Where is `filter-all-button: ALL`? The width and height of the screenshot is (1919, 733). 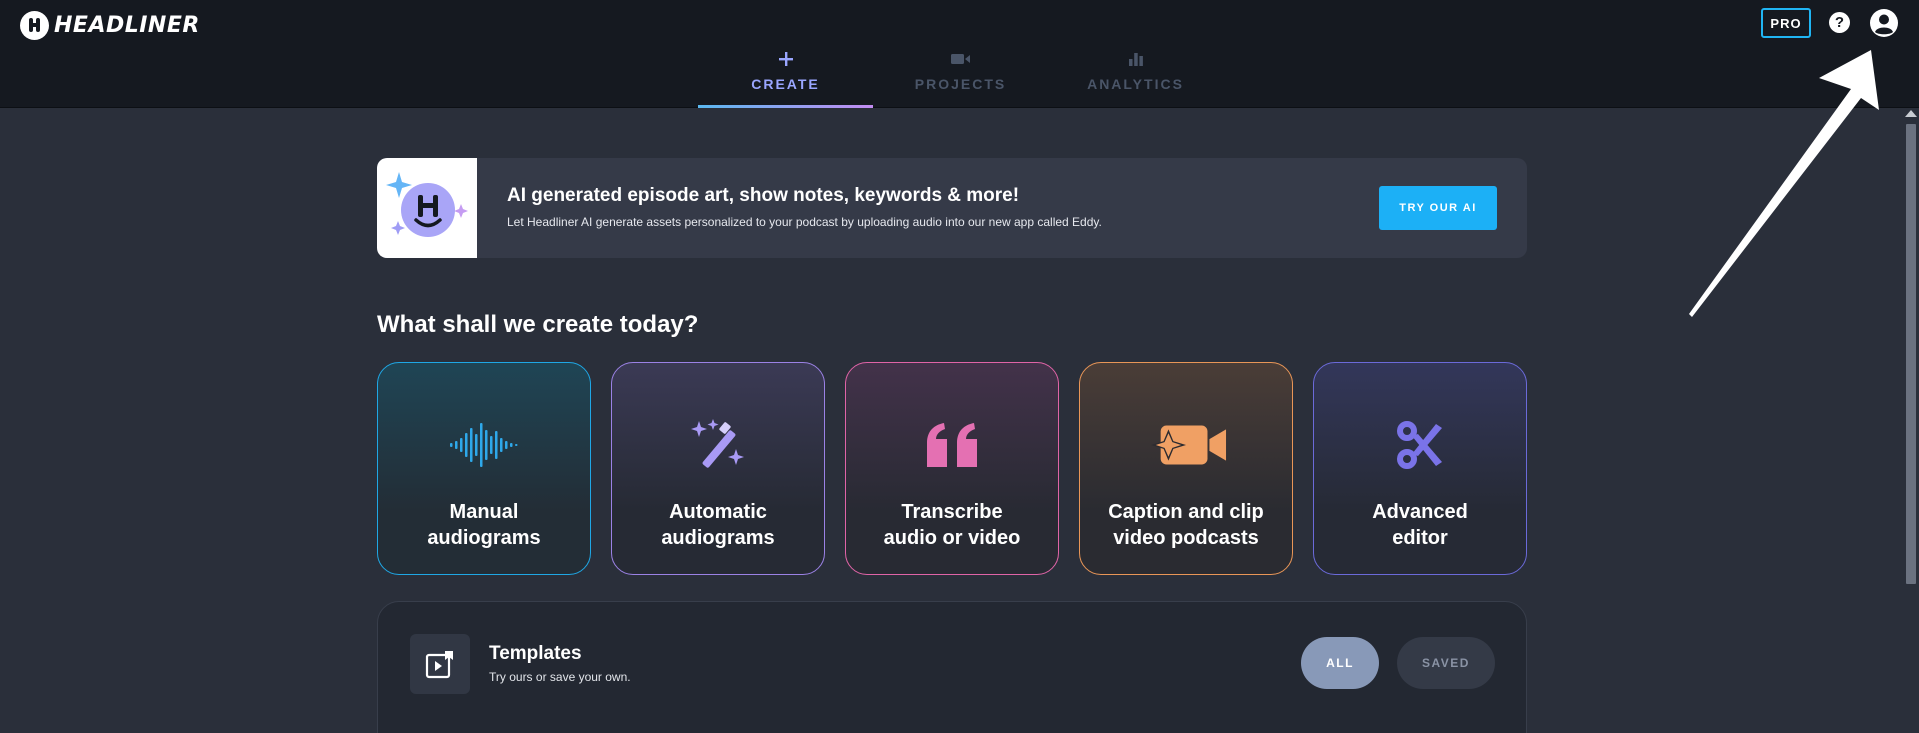 filter-all-button: ALL is located at coordinates (1340, 663).